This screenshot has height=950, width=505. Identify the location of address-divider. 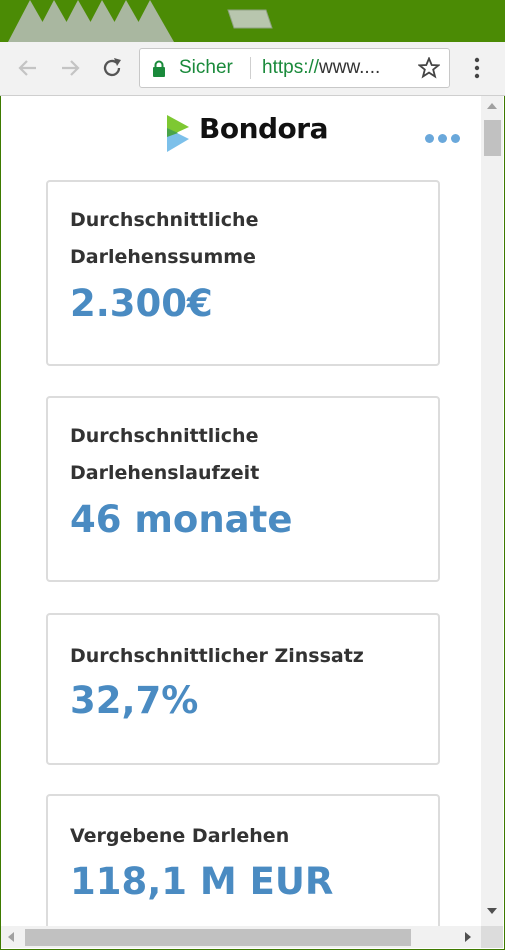
(250, 68).